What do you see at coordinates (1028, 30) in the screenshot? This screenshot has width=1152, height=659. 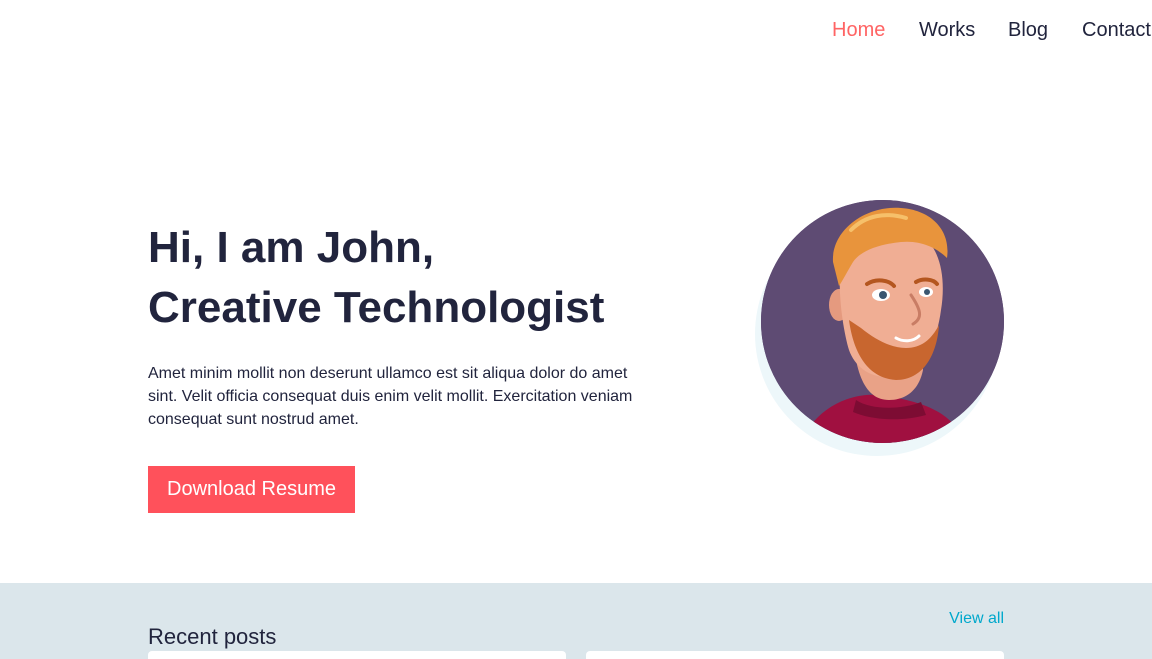 I see `nav-blog-link: Blog` at bounding box center [1028, 30].